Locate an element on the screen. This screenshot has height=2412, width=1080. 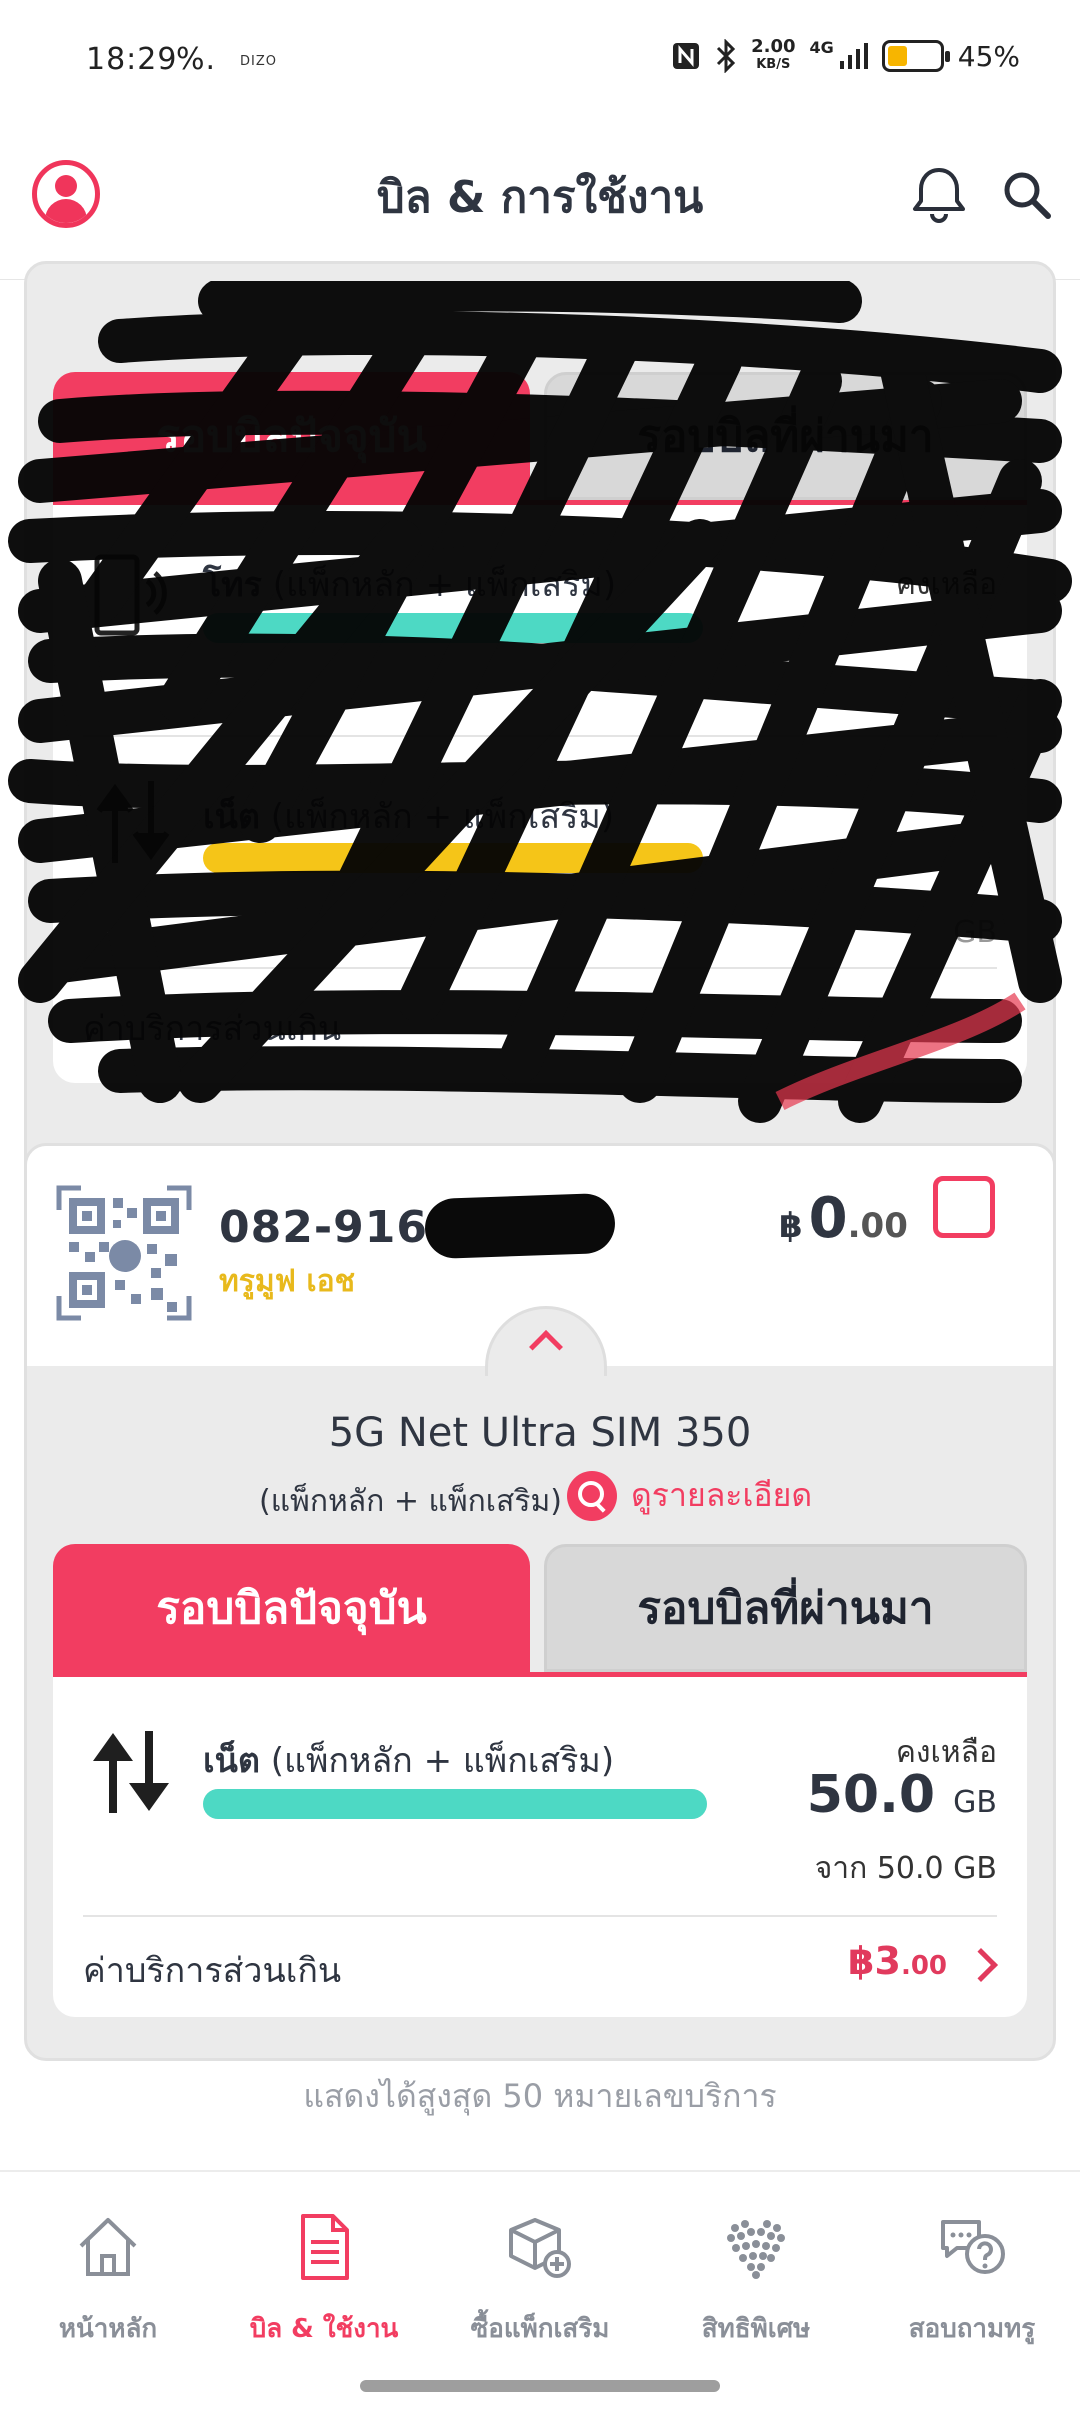
home-icon is located at coordinates (108, 2247).